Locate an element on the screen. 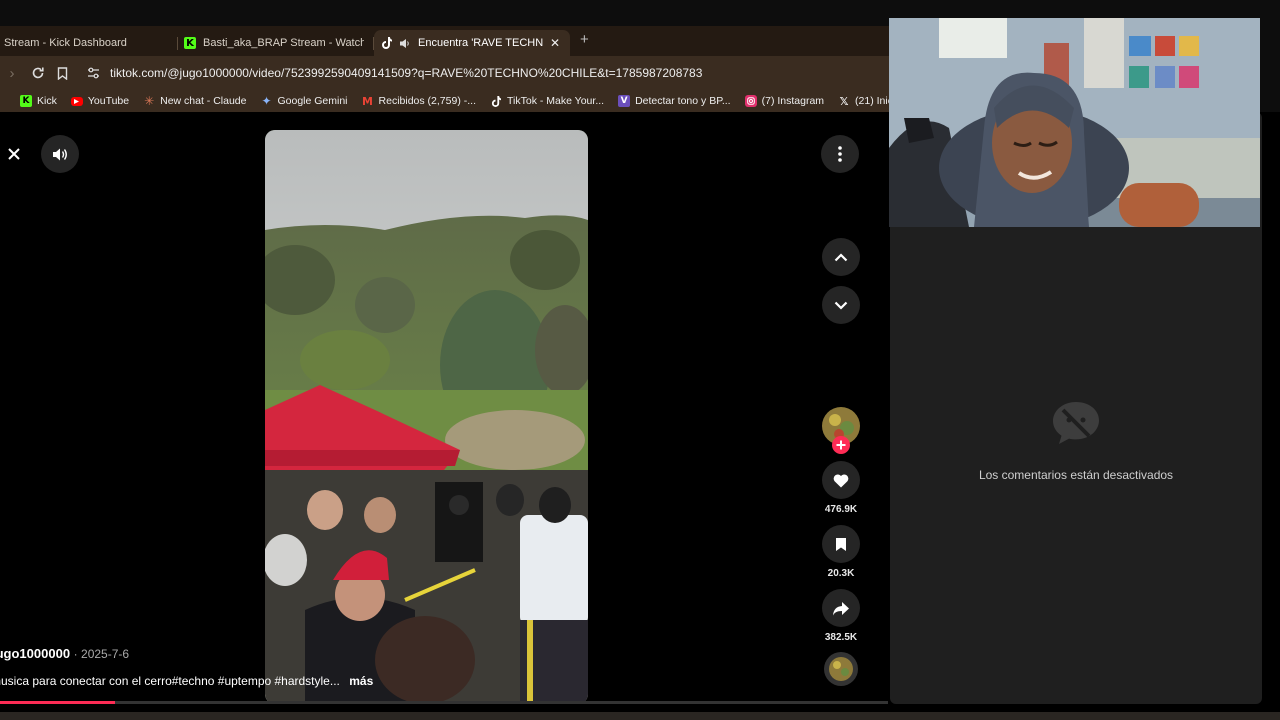  chevron-up-icon is located at coordinates (841, 256).